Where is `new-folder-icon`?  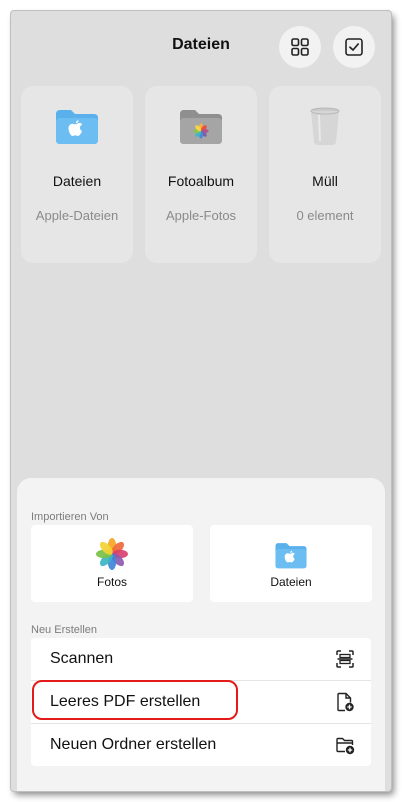 new-folder-icon is located at coordinates (345, 746).